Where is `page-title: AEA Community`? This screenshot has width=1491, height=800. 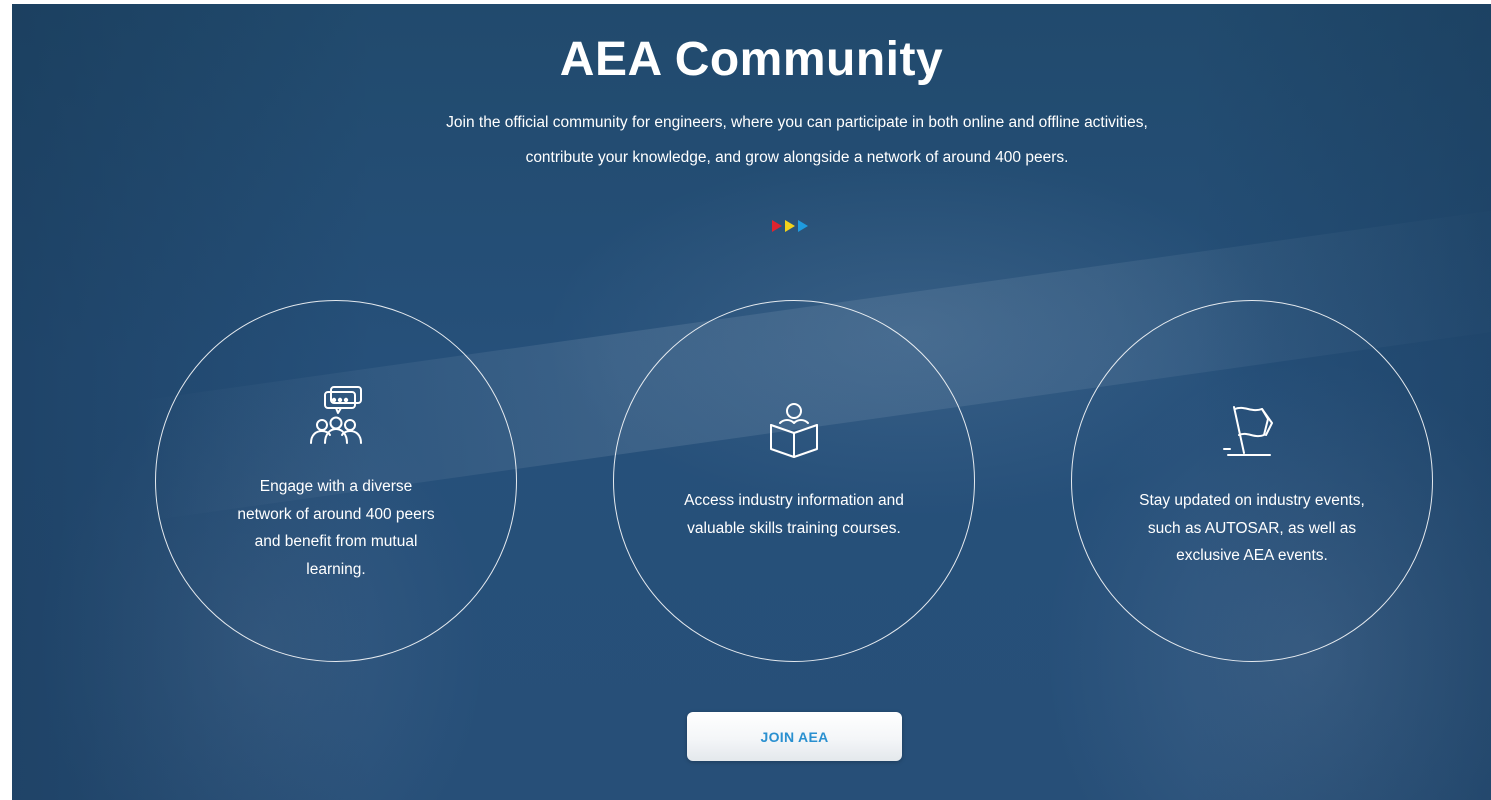
page-title: AEA Community is located at coordinates (751, 59).